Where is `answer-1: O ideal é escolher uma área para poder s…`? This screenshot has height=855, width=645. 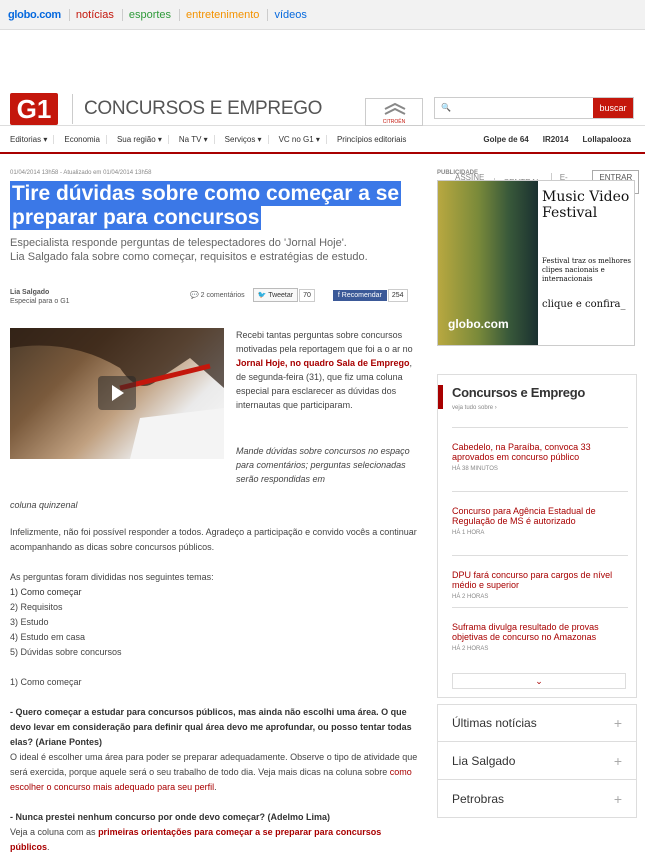
answer-1: O ideal é escolher uma área para poder s… is located at coordinates (214, 772).